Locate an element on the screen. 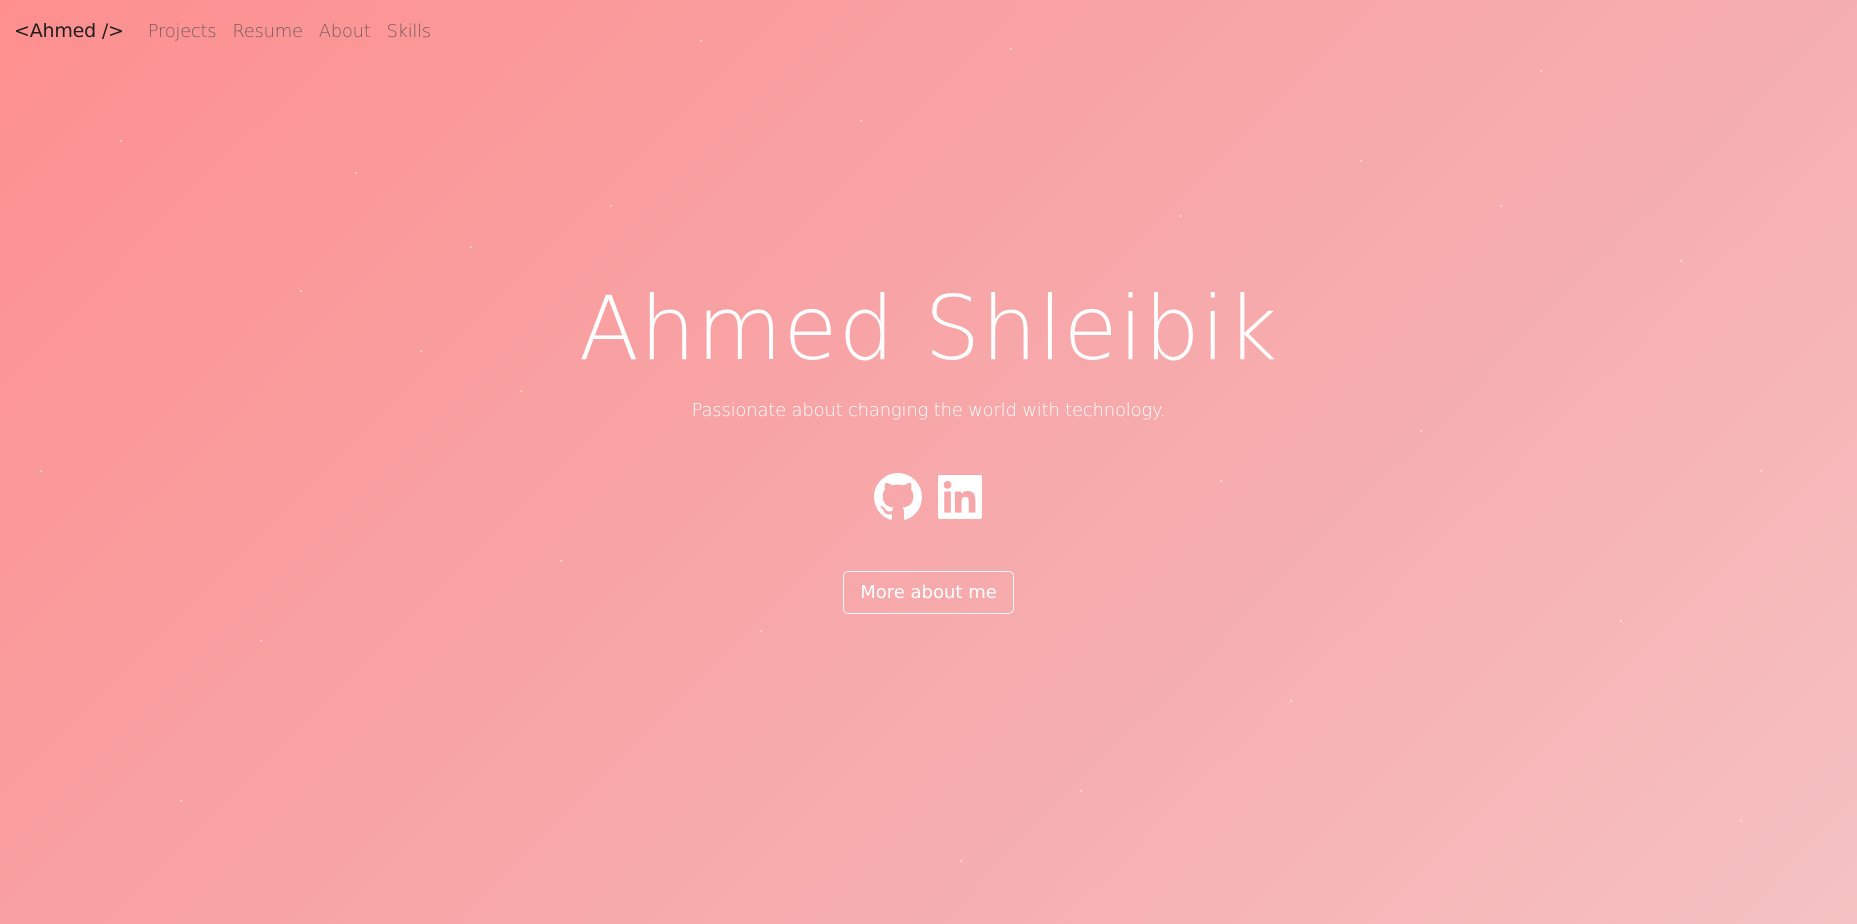  linkedin-link is located at coordinates (960, 497).